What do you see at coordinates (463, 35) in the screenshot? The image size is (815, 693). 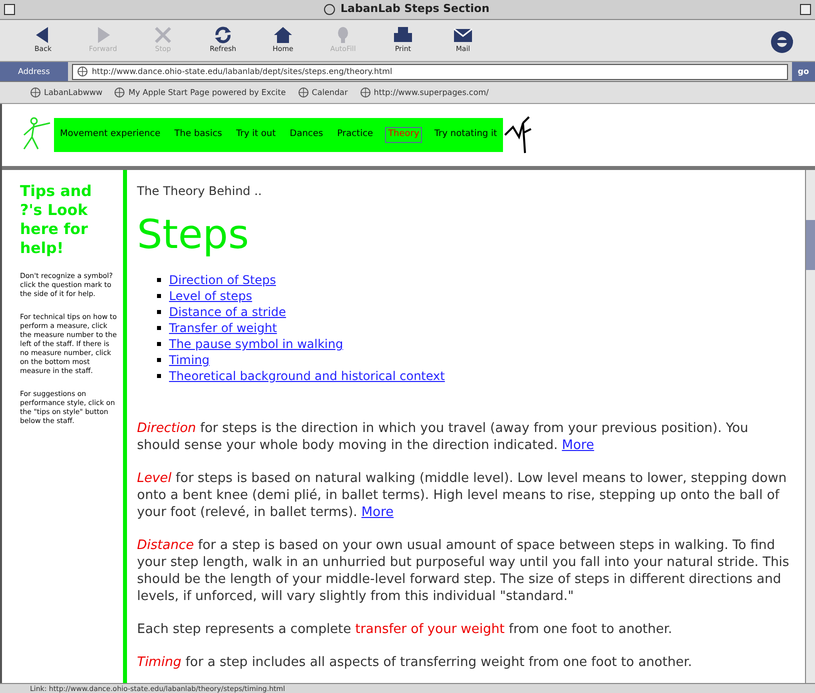 I see `envelope-icon` at bounding box center [463, 35].